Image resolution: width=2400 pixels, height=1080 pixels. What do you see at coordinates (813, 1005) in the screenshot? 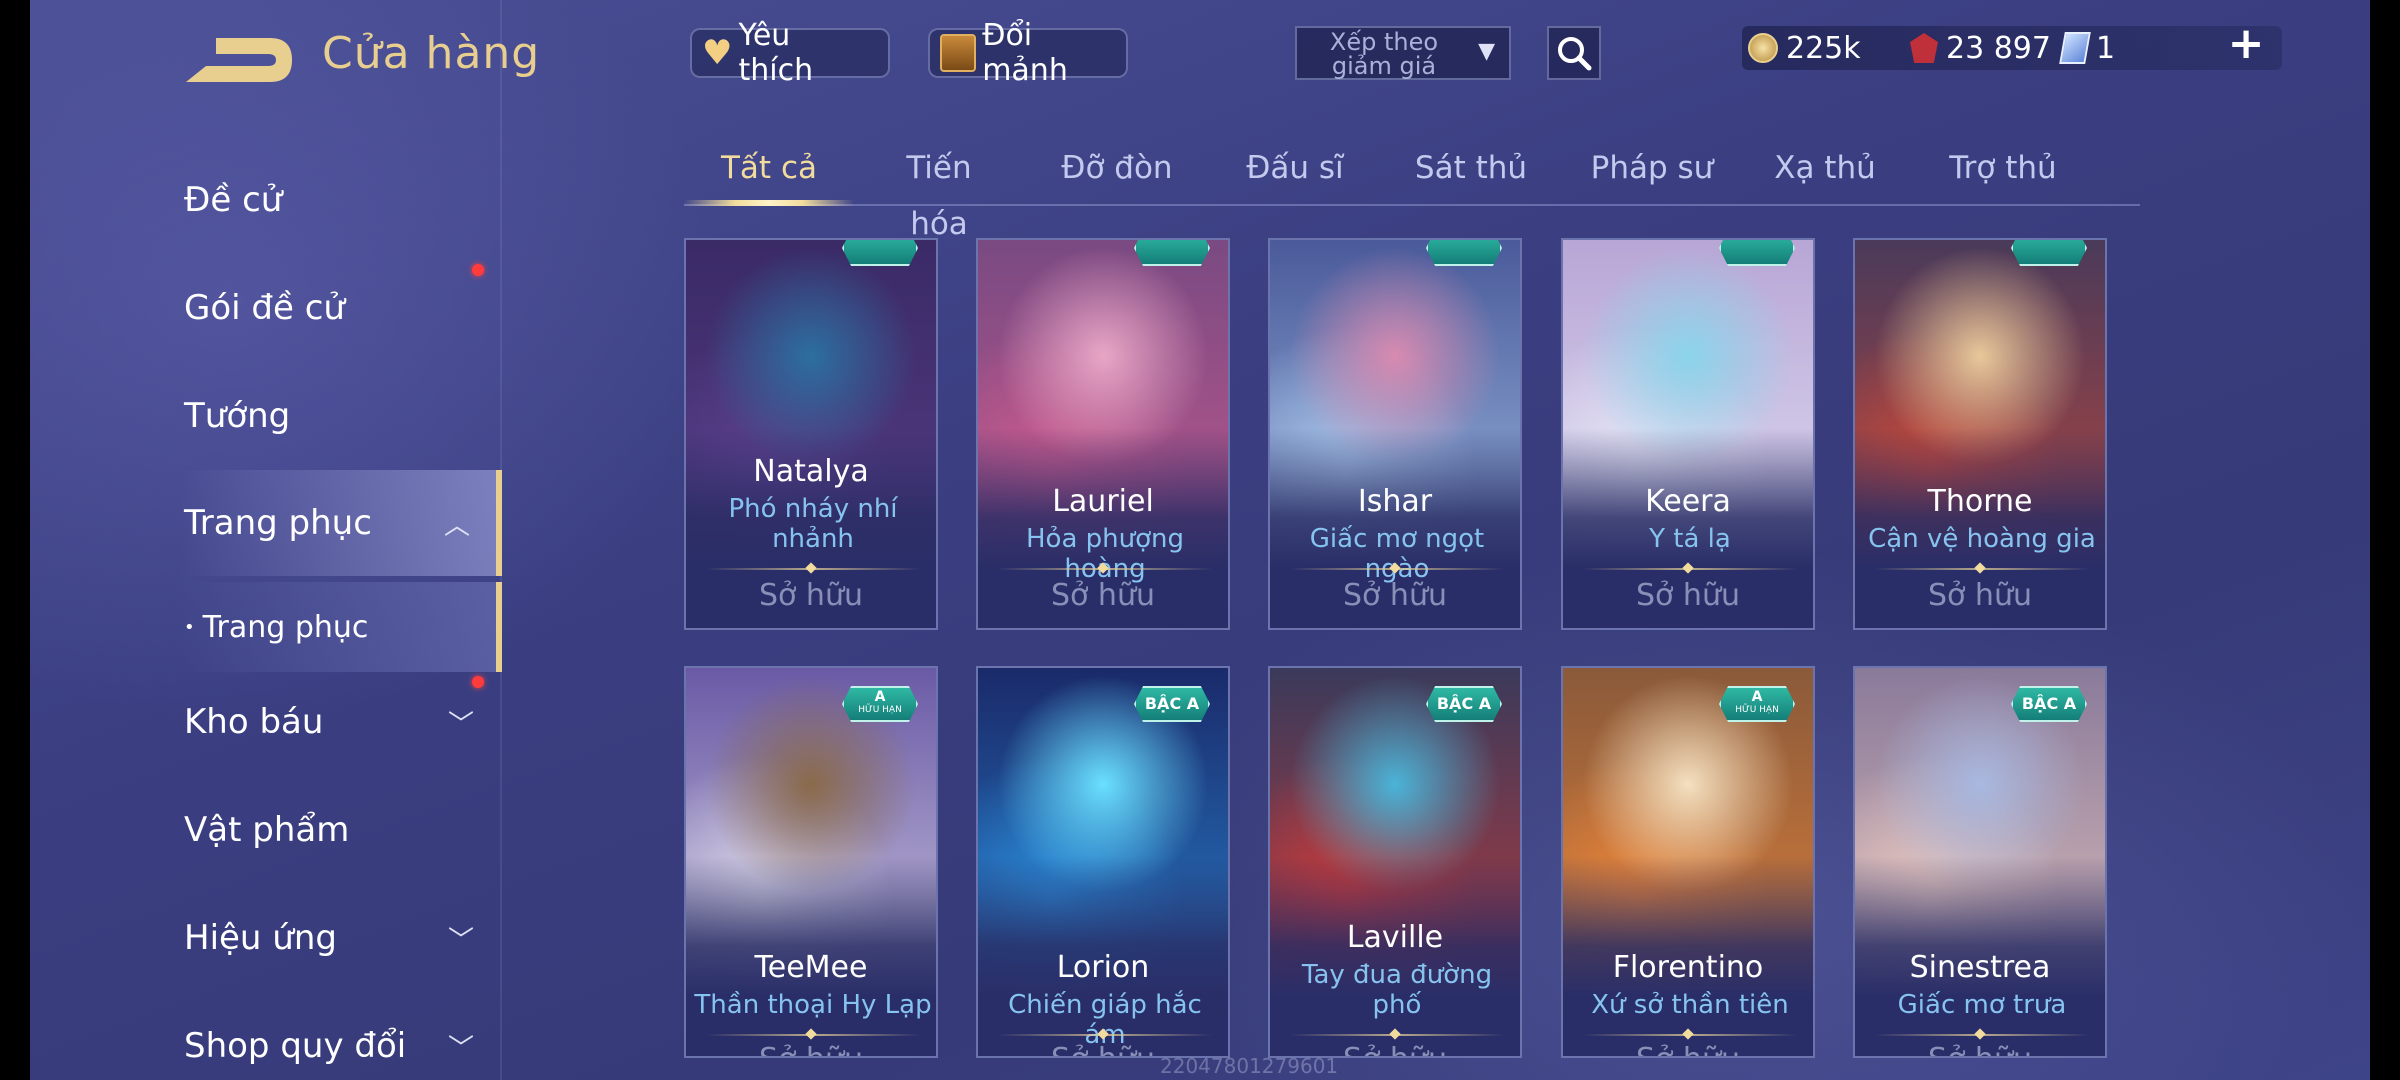
I see `skin-name: Thần thoại Hy Lạp` at bounding box center [813, 1005].